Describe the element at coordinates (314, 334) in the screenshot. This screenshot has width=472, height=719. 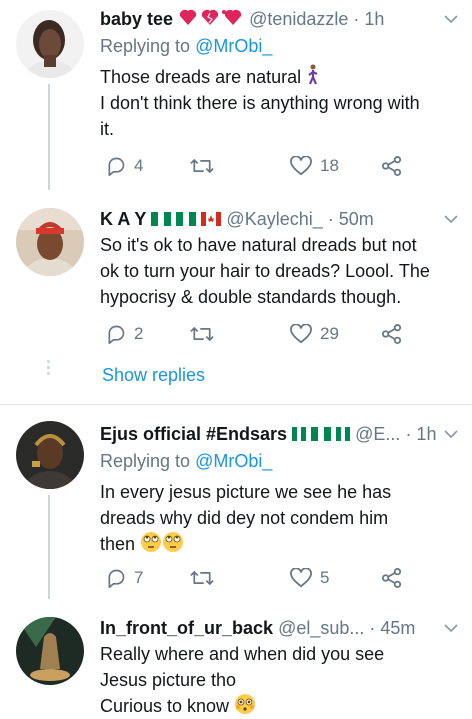
I see `like-button: 29` at that location.